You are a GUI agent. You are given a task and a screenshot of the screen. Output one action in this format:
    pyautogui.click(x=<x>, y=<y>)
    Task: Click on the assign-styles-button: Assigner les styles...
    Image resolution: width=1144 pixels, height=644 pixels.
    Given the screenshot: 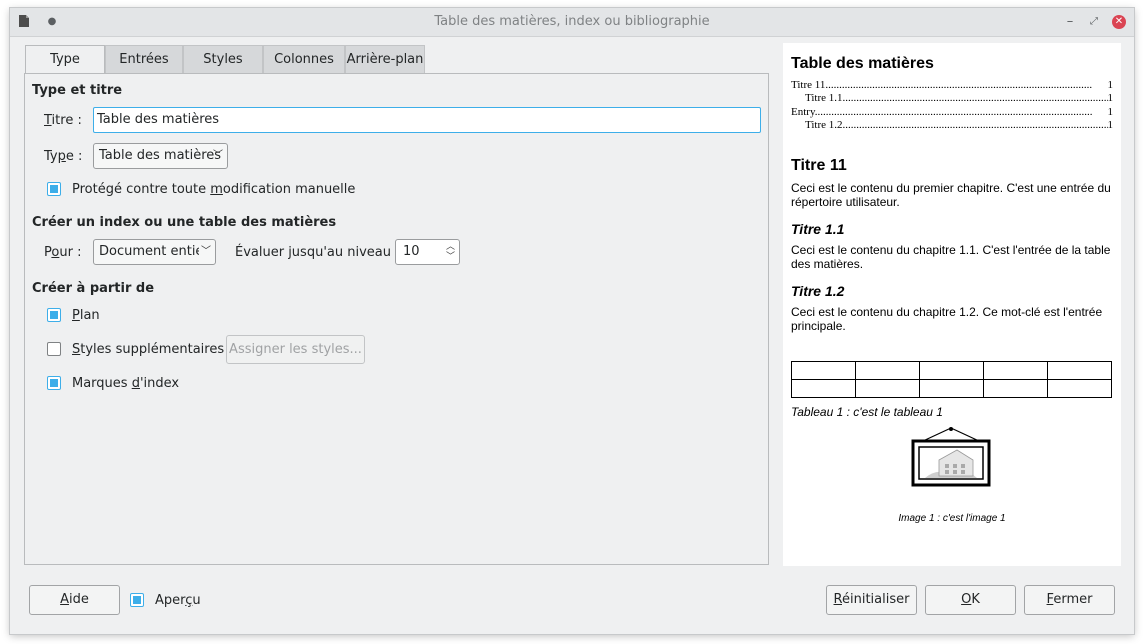 What is the action you would take?
    pyautogui.click(x=295, y=349)
    